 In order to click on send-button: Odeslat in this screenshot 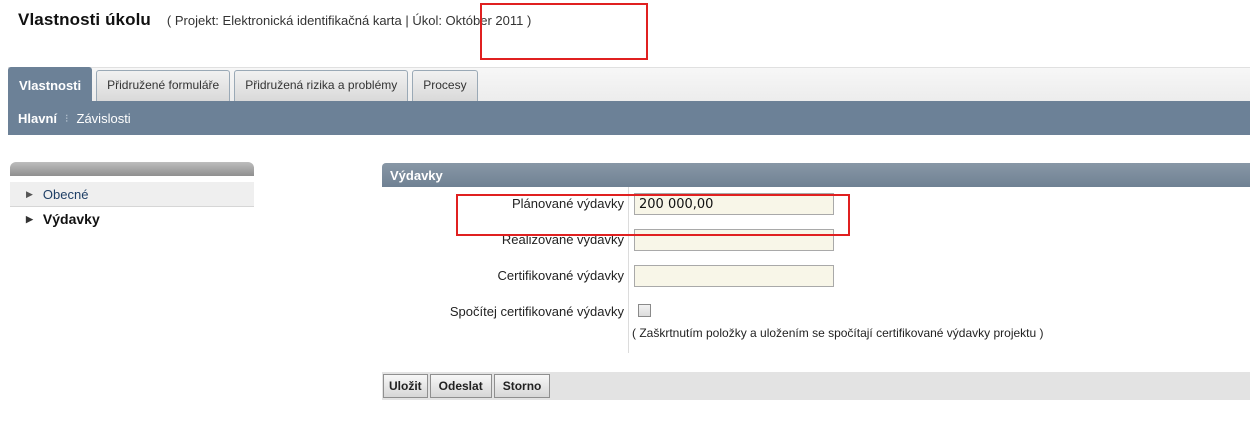, I will do `click(460, 386)`.